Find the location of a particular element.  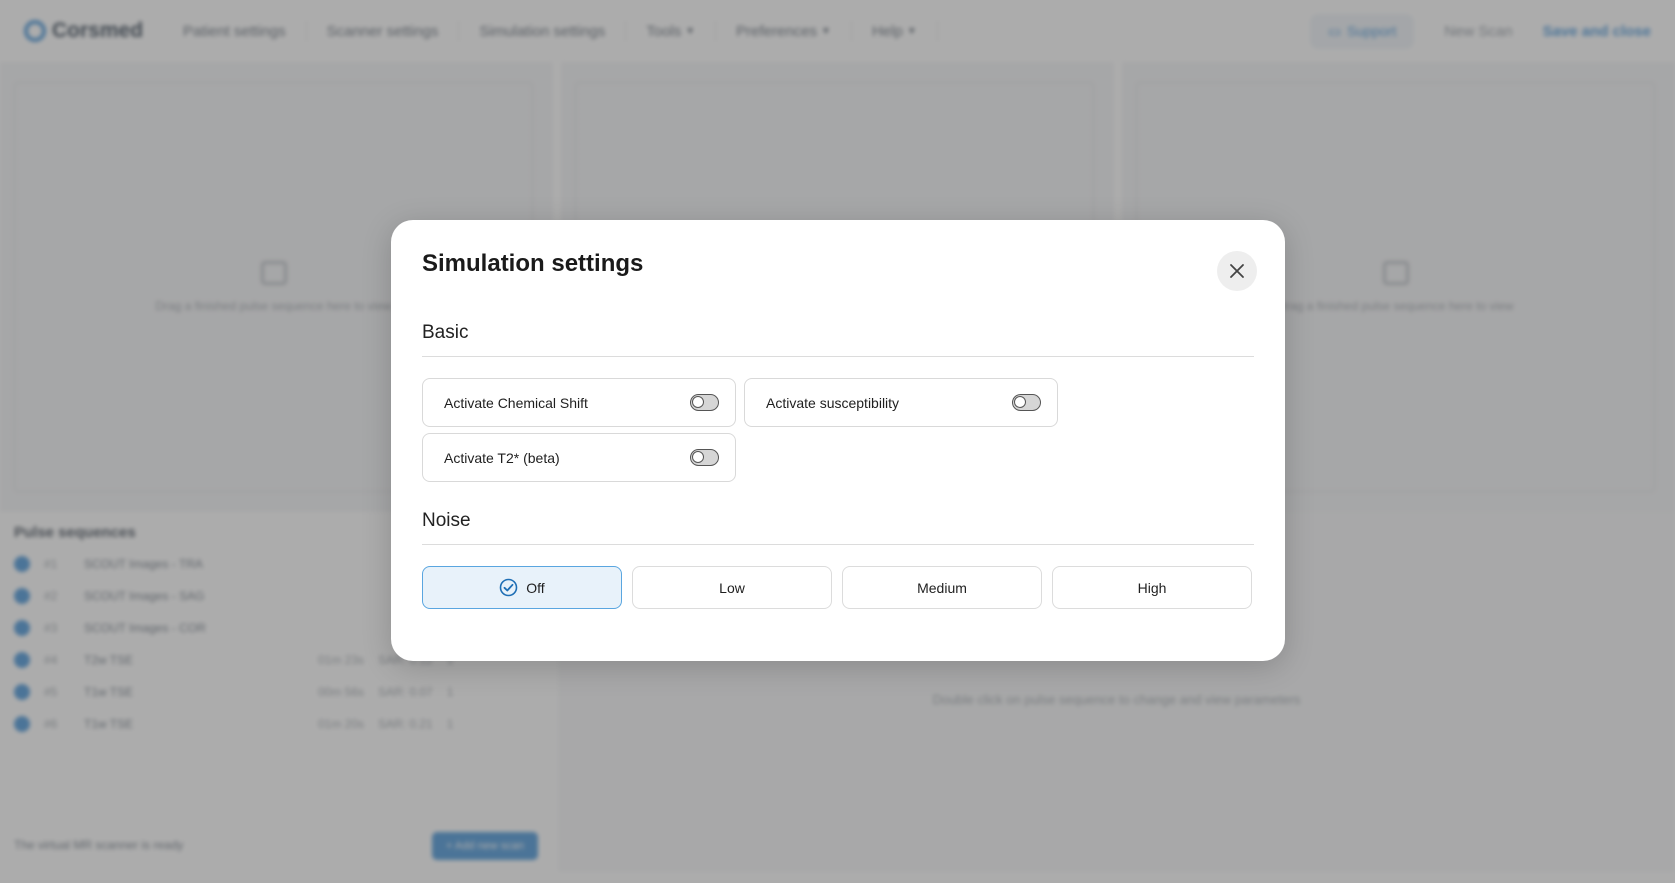

close-button is located at coordinates (1237, 271).